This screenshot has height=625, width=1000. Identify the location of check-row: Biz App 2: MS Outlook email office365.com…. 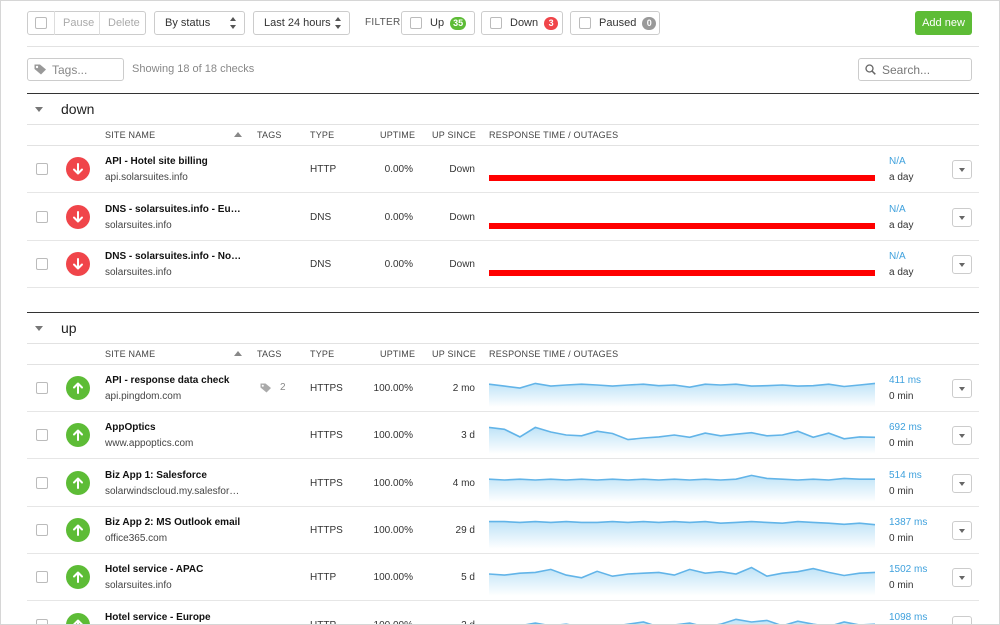
(503, 530).